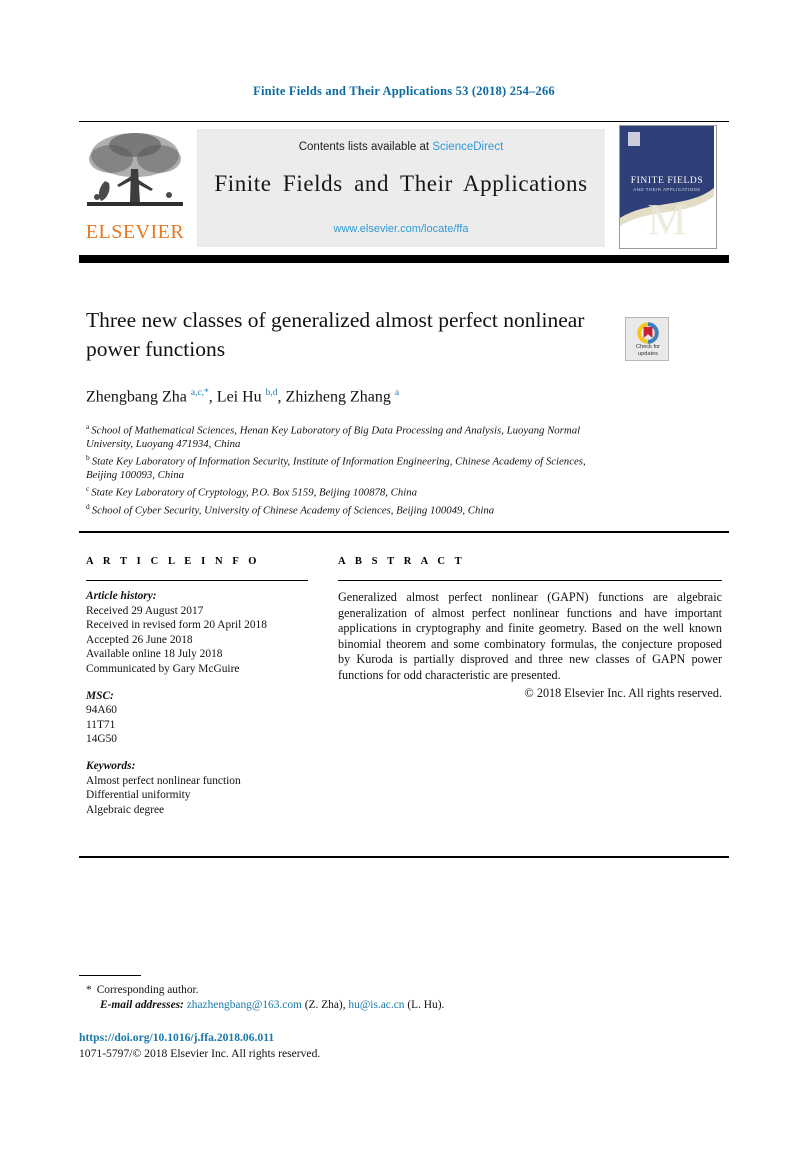  What do you see at coordinates (173, 561) in the screenshot?
I see `article-info-heading: A R T I C L E I N F O` at bounding box center [173, 561].